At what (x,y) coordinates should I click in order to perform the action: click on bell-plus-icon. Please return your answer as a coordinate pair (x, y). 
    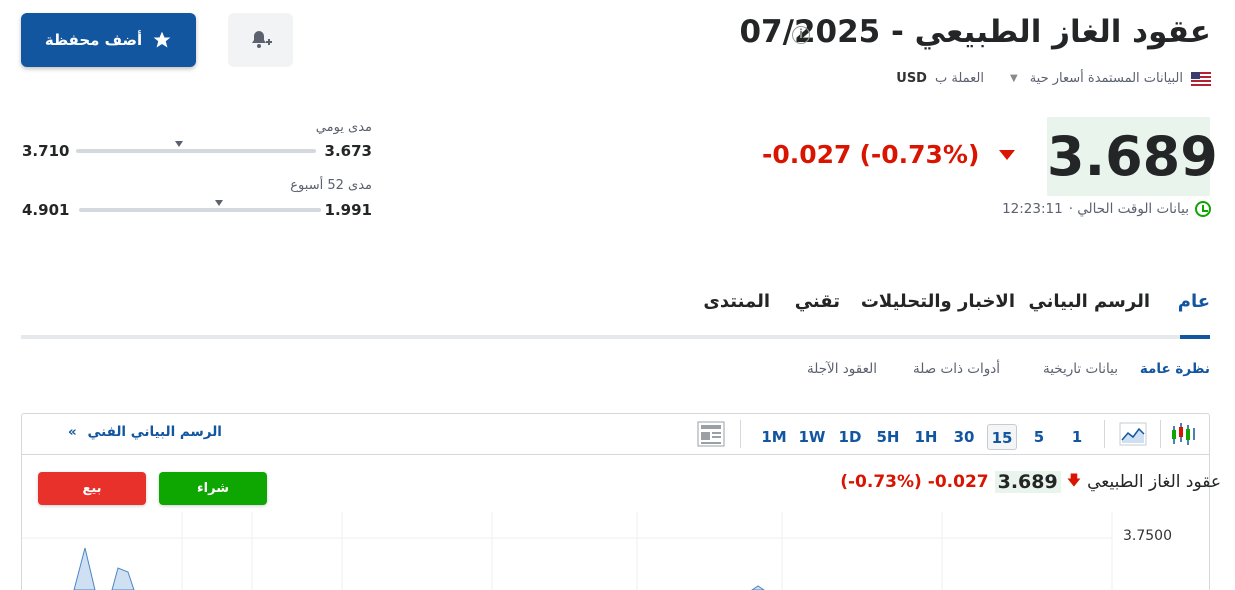
    Looking at the image, I should click on (261, 39).